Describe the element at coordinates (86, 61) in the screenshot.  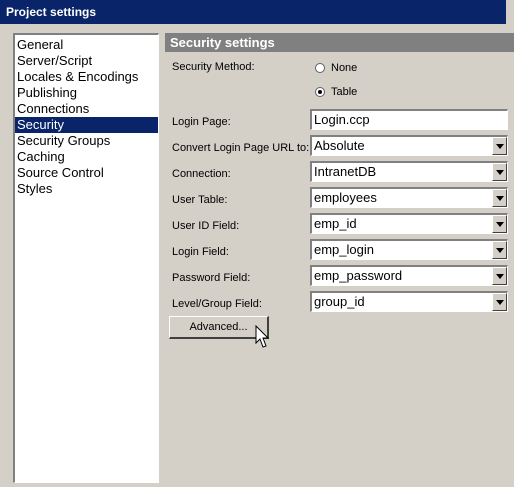
I see `nav-item-server-script: Server/Script` at that location.